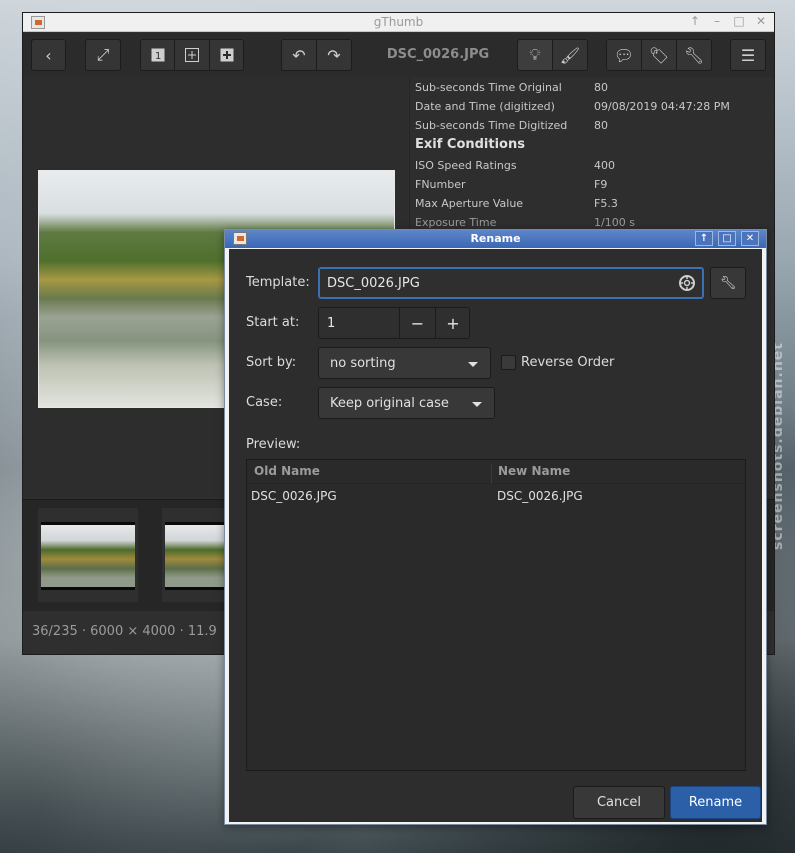 The image size is (795, 853). Describe the element at coordinates (515, 165) in the screenshot. I see `info-row: ISO Speed Ratings 400` at that location.